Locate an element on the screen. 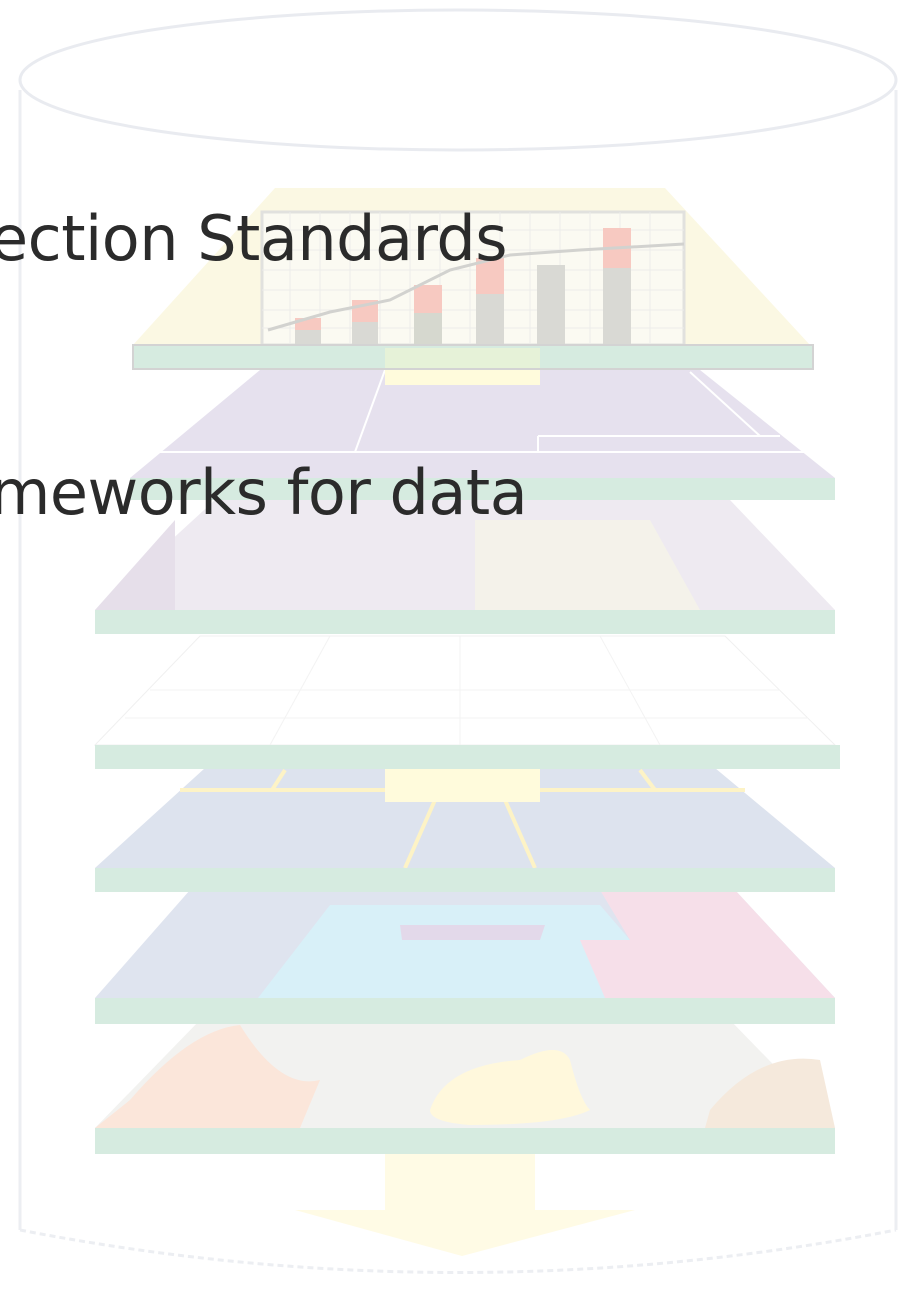 The width and height of the screenshot is (906, 1300). caption-line-2: meworks for data is located at coordinates (264, 492).